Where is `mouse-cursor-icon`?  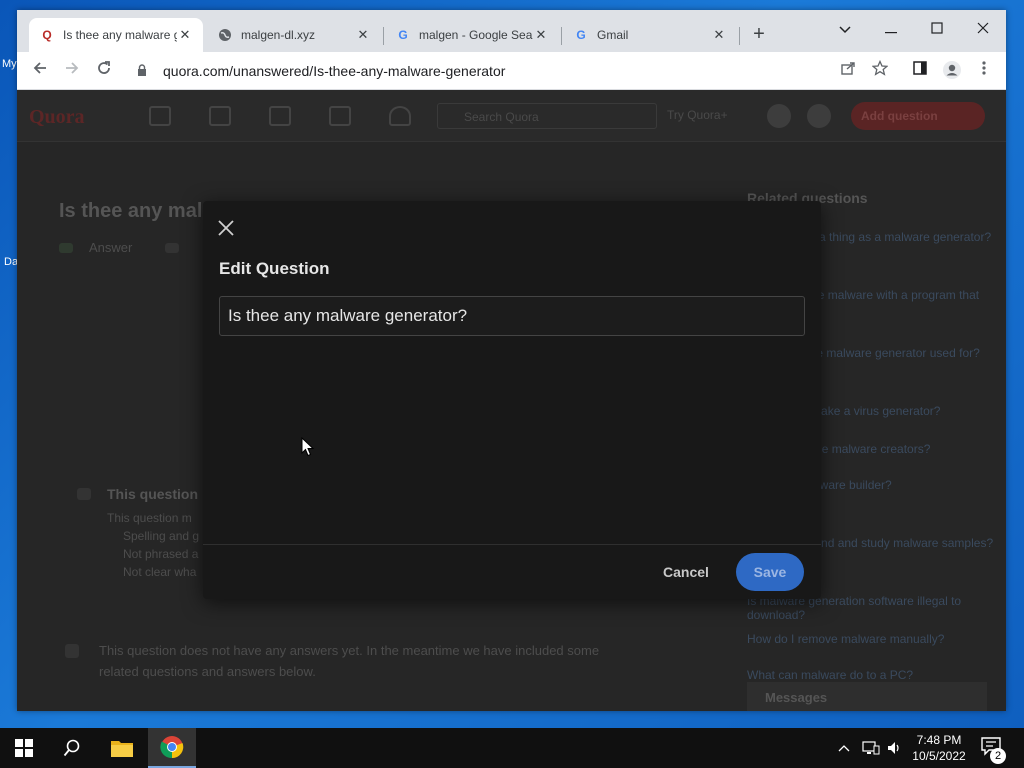
mouse-cursor-icon is located at coordinates (308, 446).